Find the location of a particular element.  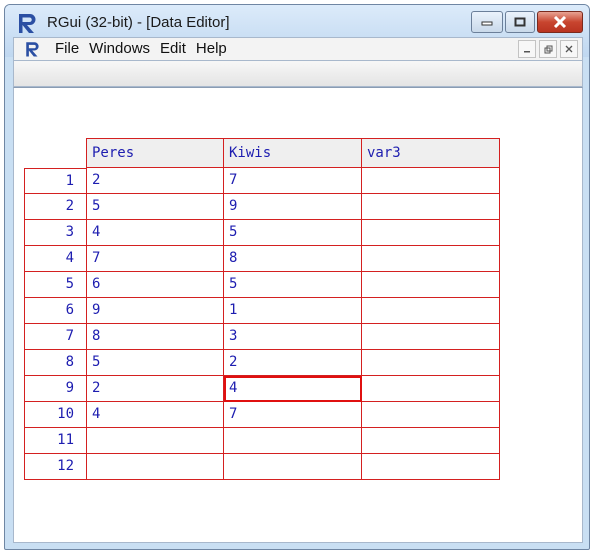

menu-bar: File Windows Edit Help is located at coordinates (298, 49).